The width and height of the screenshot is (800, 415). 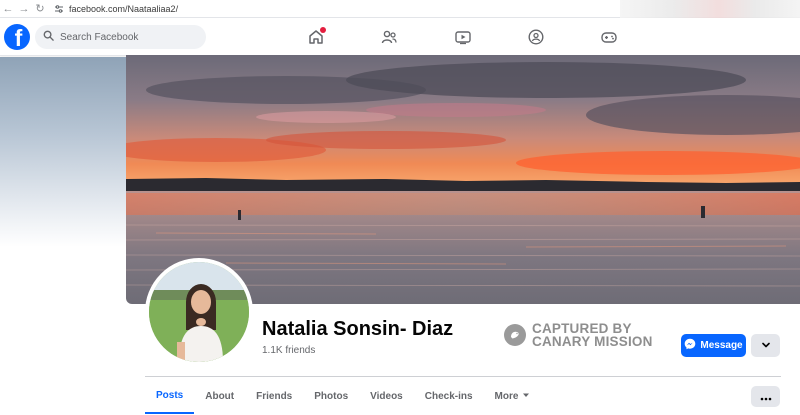 I want to click on friends-icon, so click(x=389, y=37).